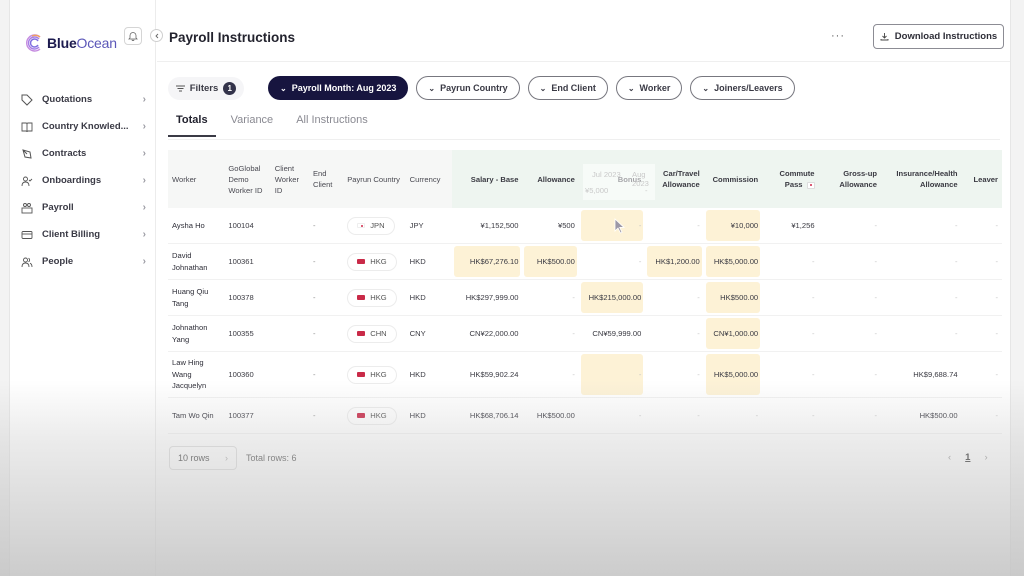  I want to click on salary-cell: HK$59,902.24, so click(487, 375).